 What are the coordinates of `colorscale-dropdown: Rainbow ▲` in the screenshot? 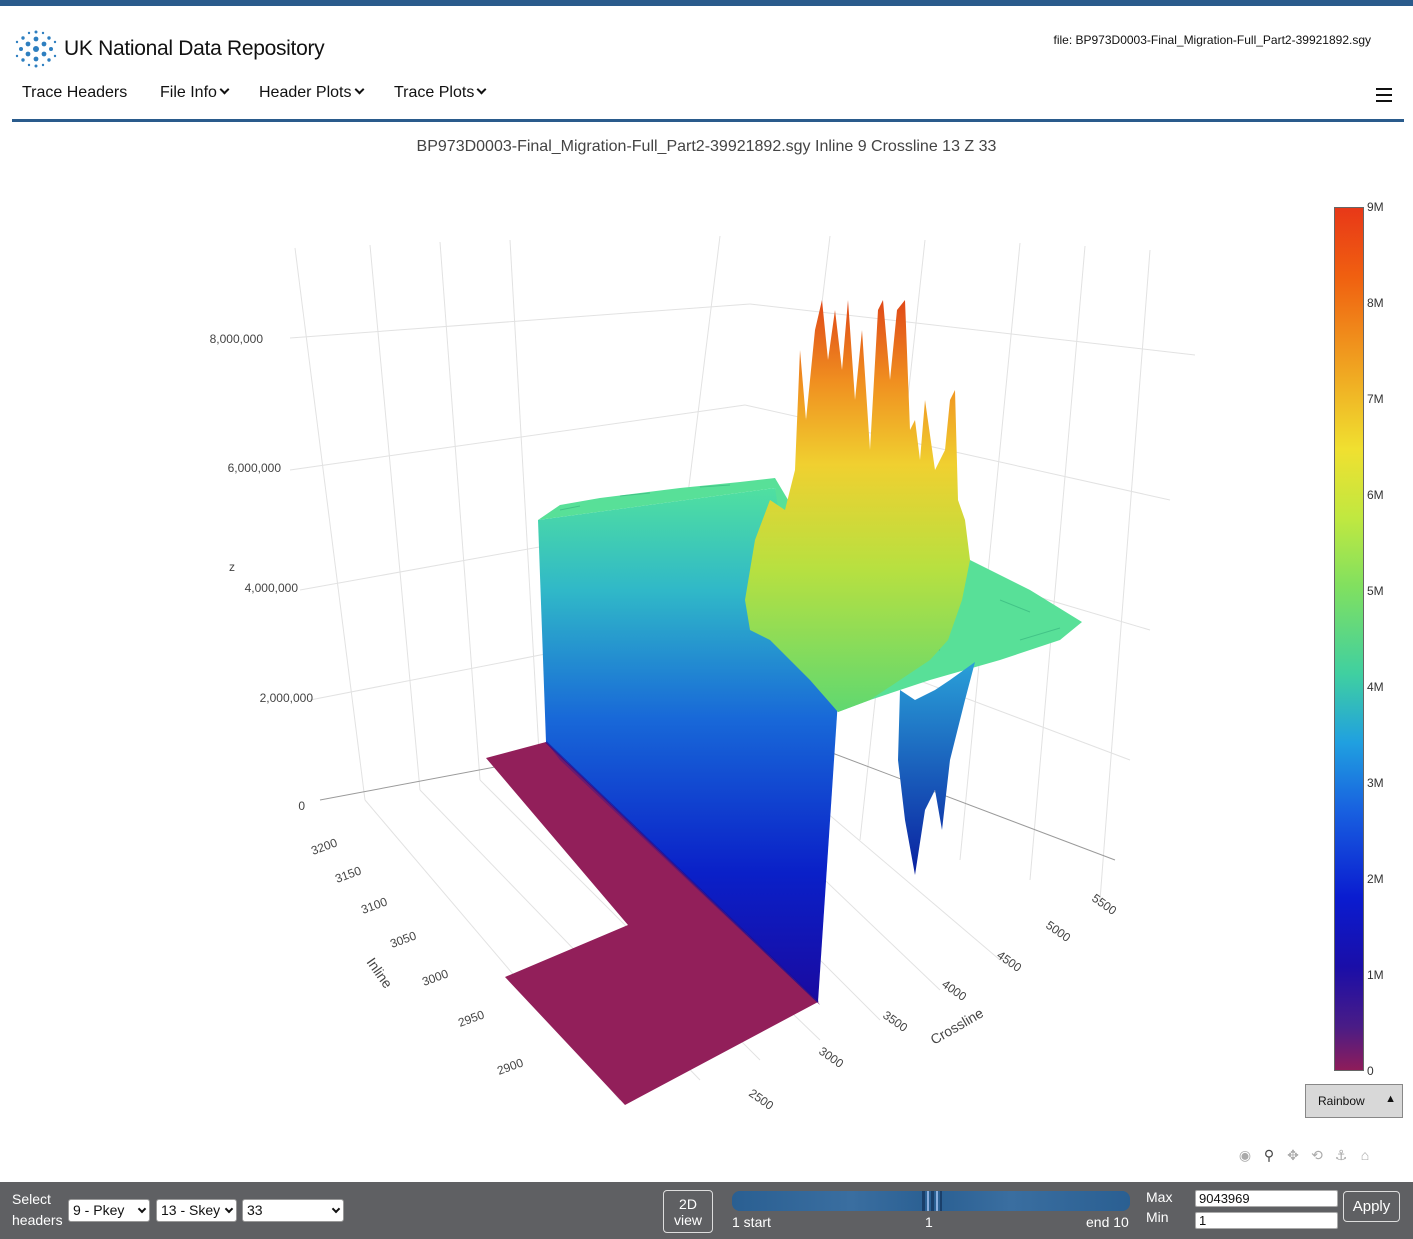 It's located at (1354, 1101).